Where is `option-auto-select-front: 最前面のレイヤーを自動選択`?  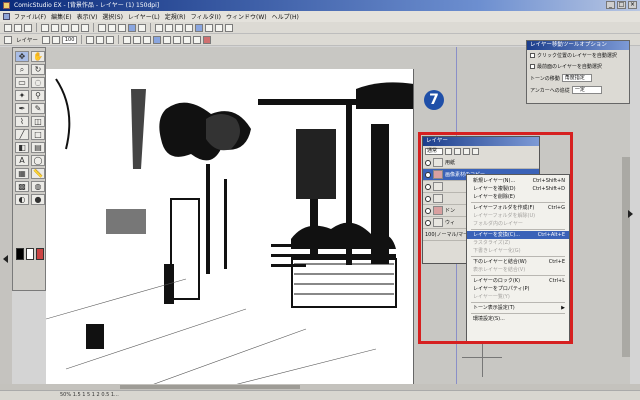
option-auto-select-front: 最前面のレイヤーを自動選択 is located at coordinates (578, 66).